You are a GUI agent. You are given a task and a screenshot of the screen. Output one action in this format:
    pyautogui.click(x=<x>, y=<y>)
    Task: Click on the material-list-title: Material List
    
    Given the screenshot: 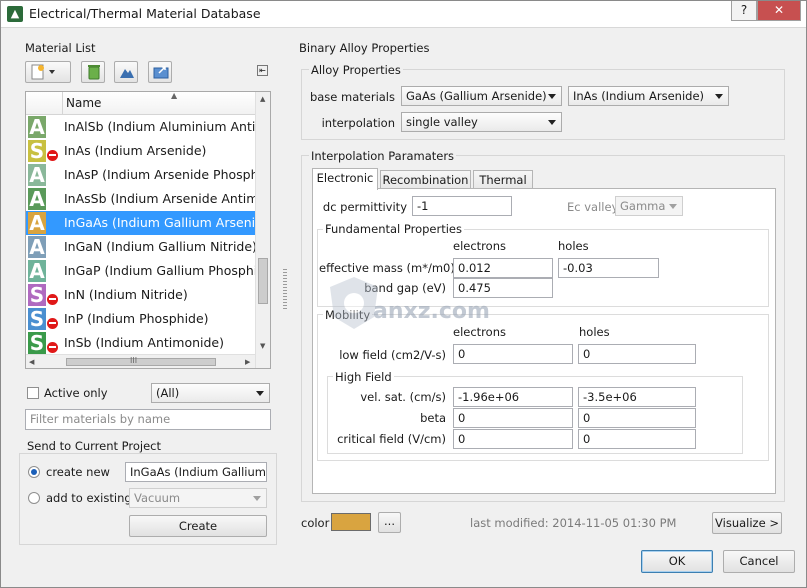 What is the action you would take?
    pyautogui.click(x=60, y=48)
    